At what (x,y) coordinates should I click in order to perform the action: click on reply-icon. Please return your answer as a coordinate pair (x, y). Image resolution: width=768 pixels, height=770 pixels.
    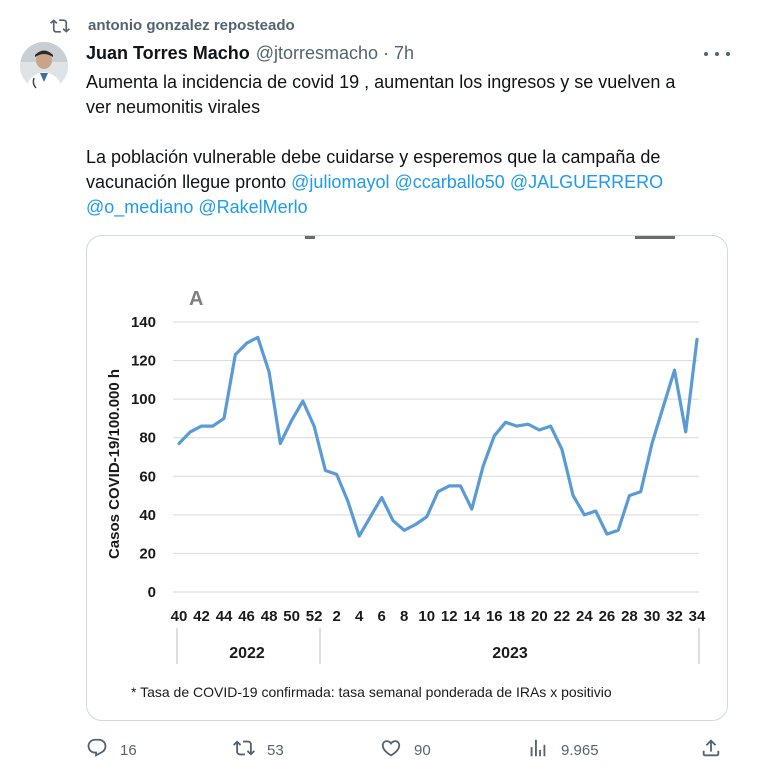
    Looking at the image, I should click on (97, 750).